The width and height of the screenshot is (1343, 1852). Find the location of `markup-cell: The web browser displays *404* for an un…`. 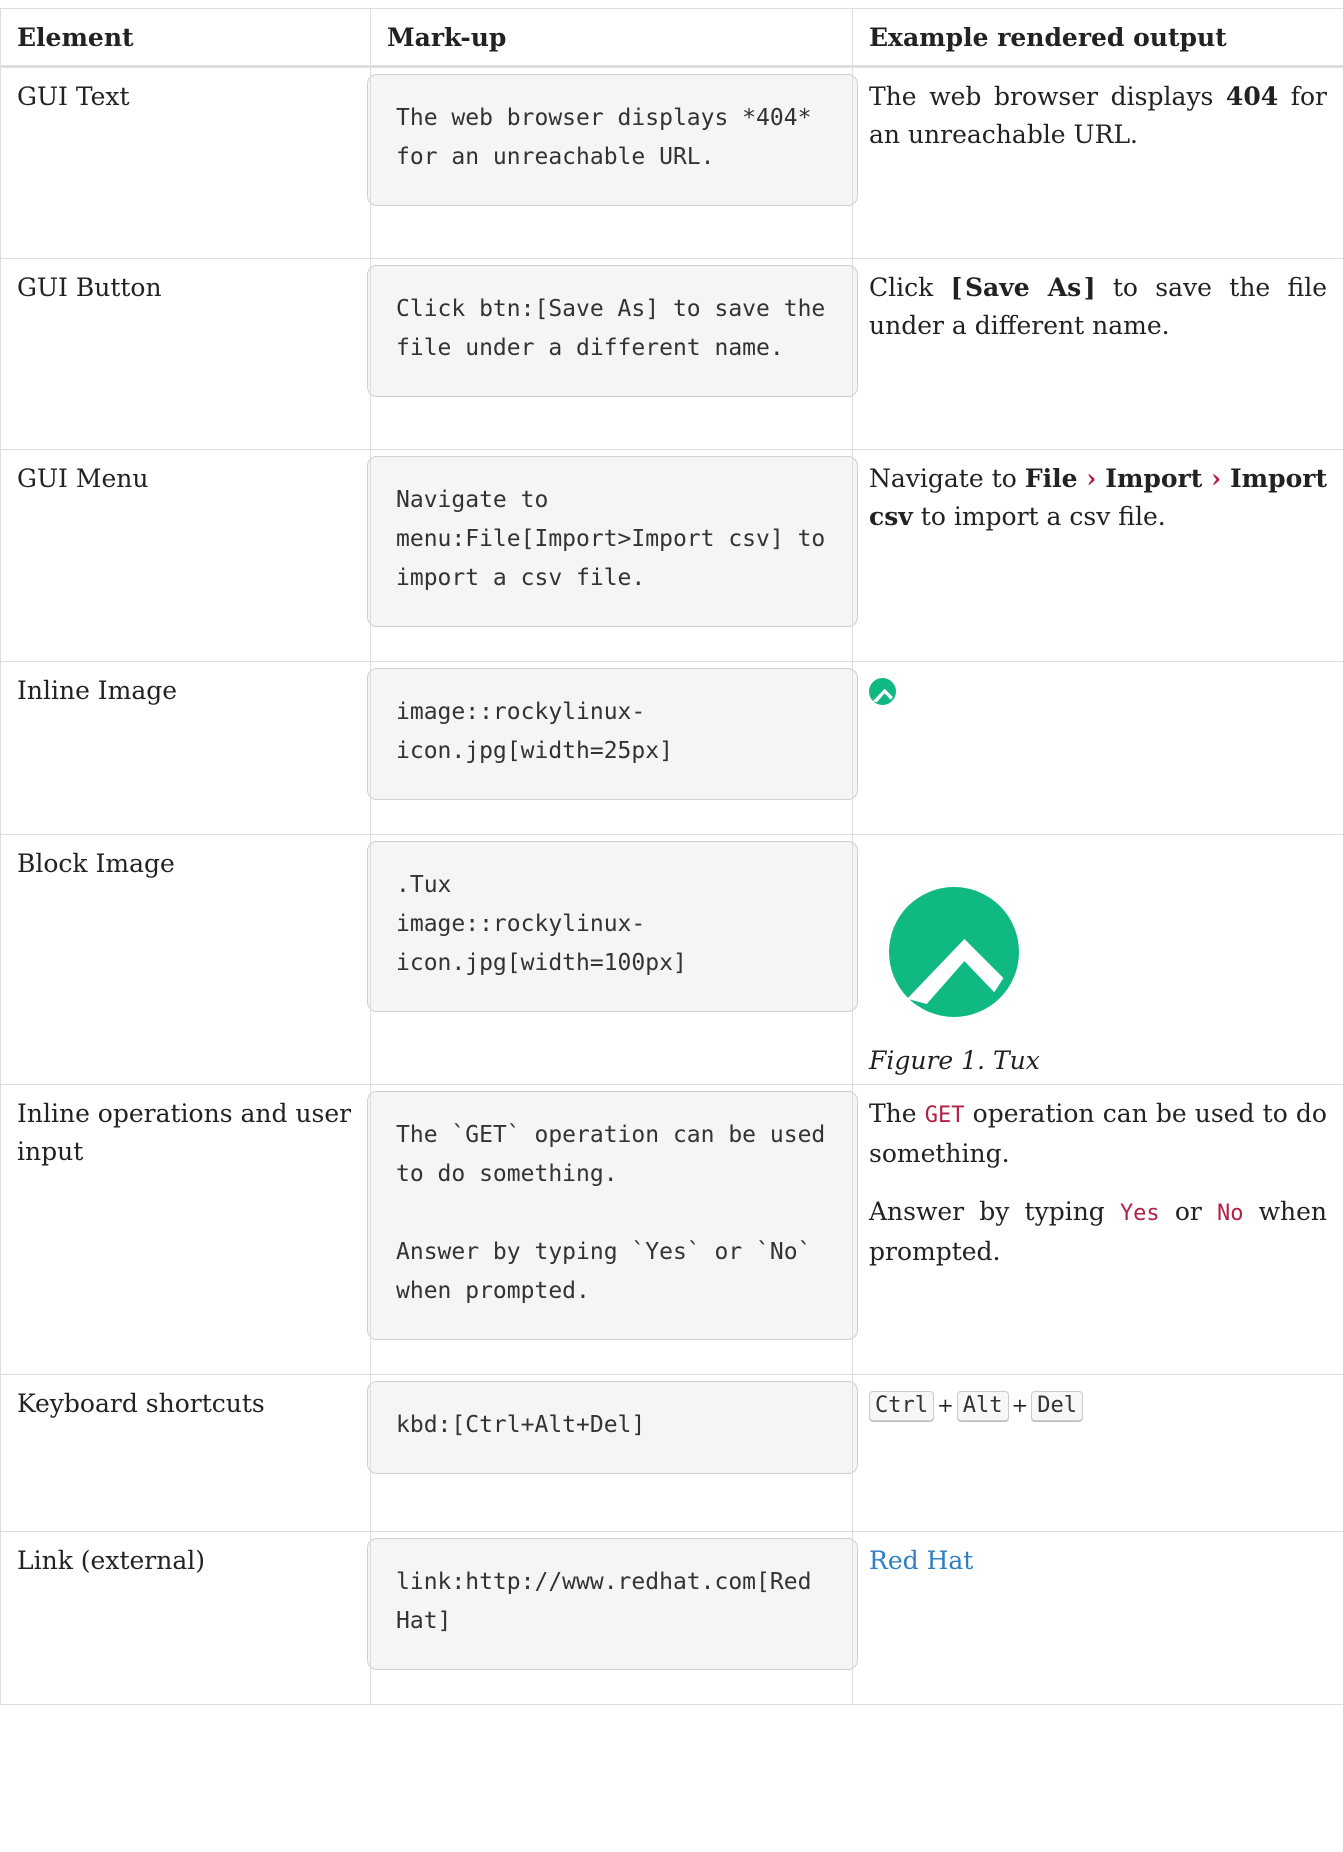

markup-cell: The web browser displays *404* for an un… is located at coordinates (612, 162).